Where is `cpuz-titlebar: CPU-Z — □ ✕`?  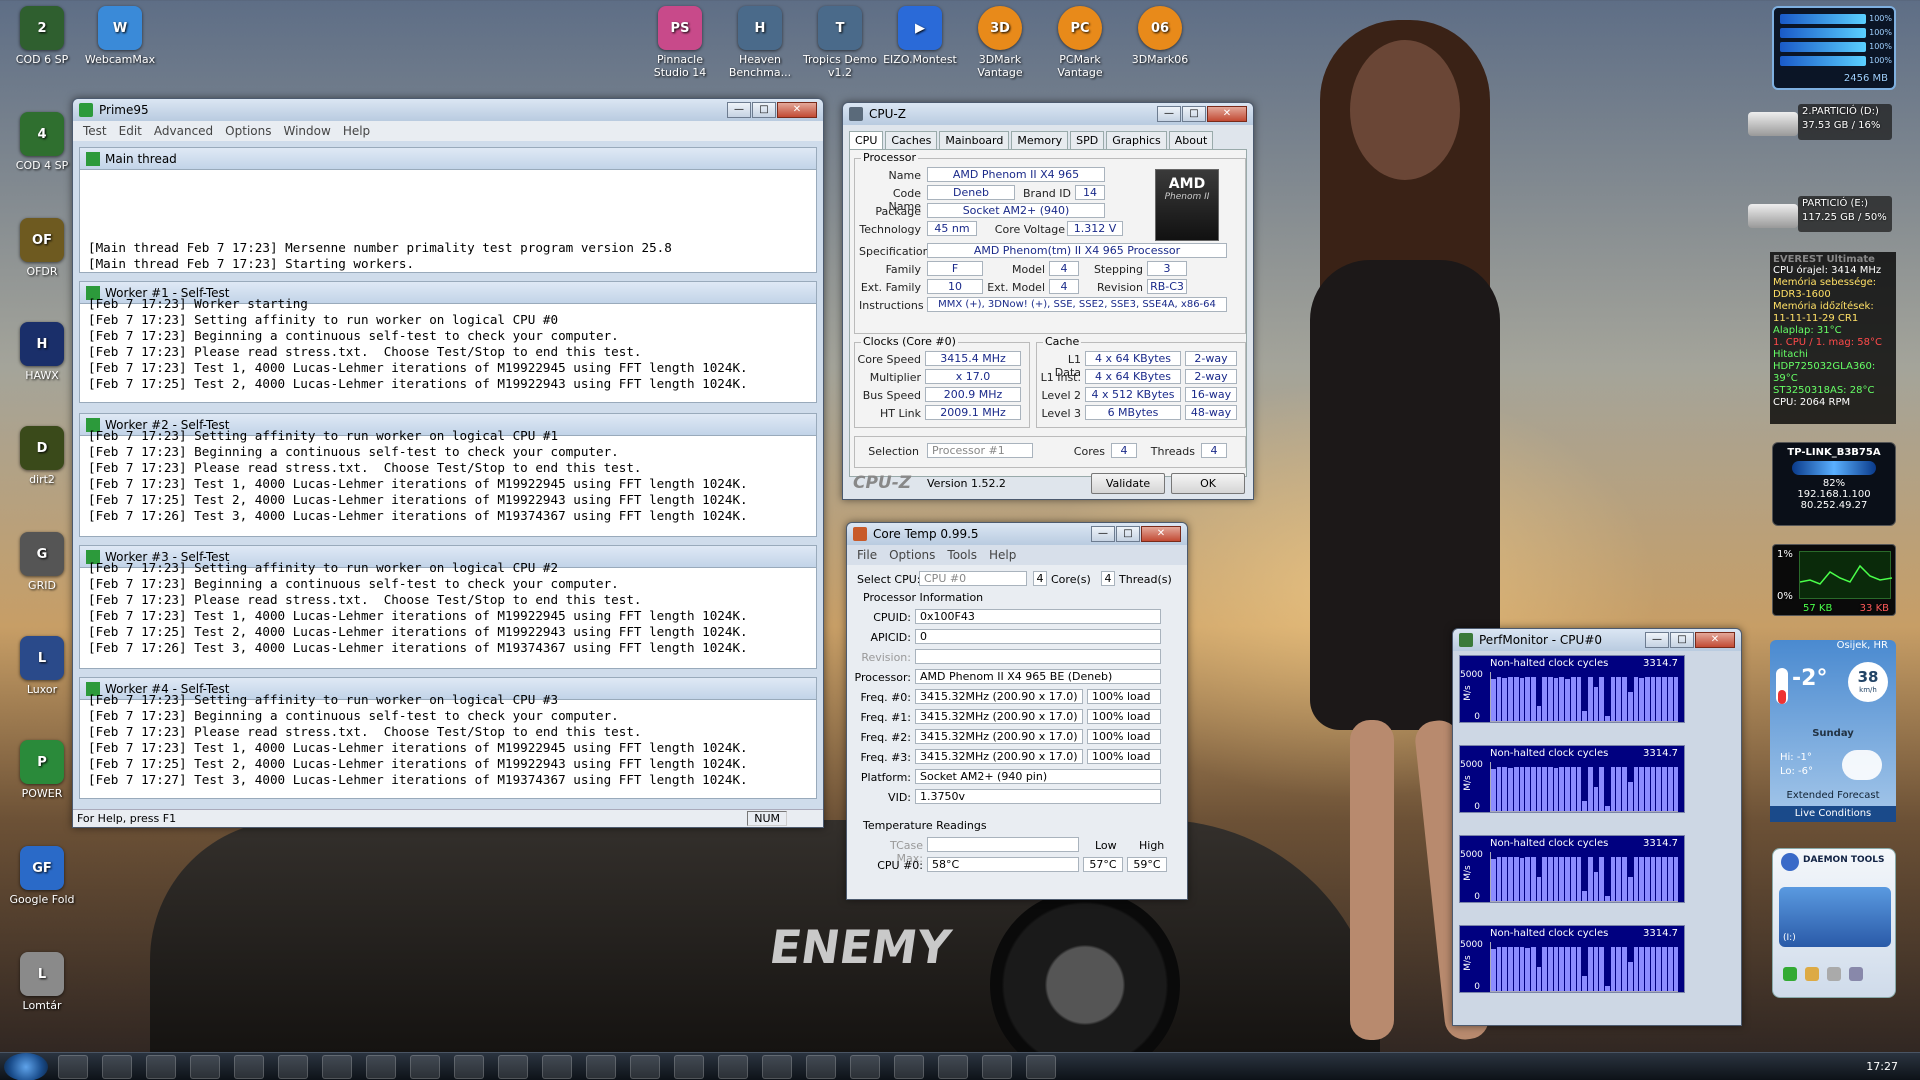 cpuz-titlebar: CPU-Z — □ ✕ is located at coordinates (1048, 114).